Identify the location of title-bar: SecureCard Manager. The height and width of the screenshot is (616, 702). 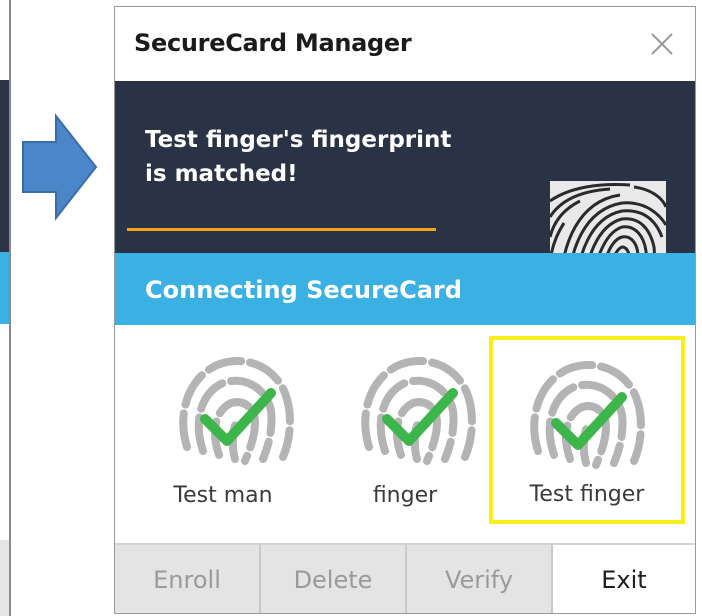
(405, 44).